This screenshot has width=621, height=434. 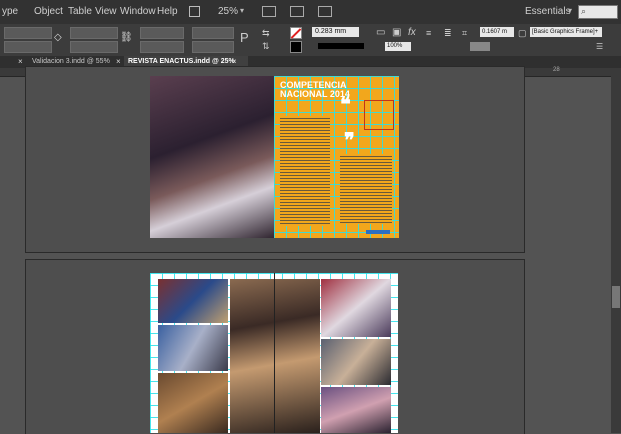 What do you see at coordinates (266, 46) in the screenshot?
I see `flip-vertical-icon: ⇅` at bounding box center [266, 46].